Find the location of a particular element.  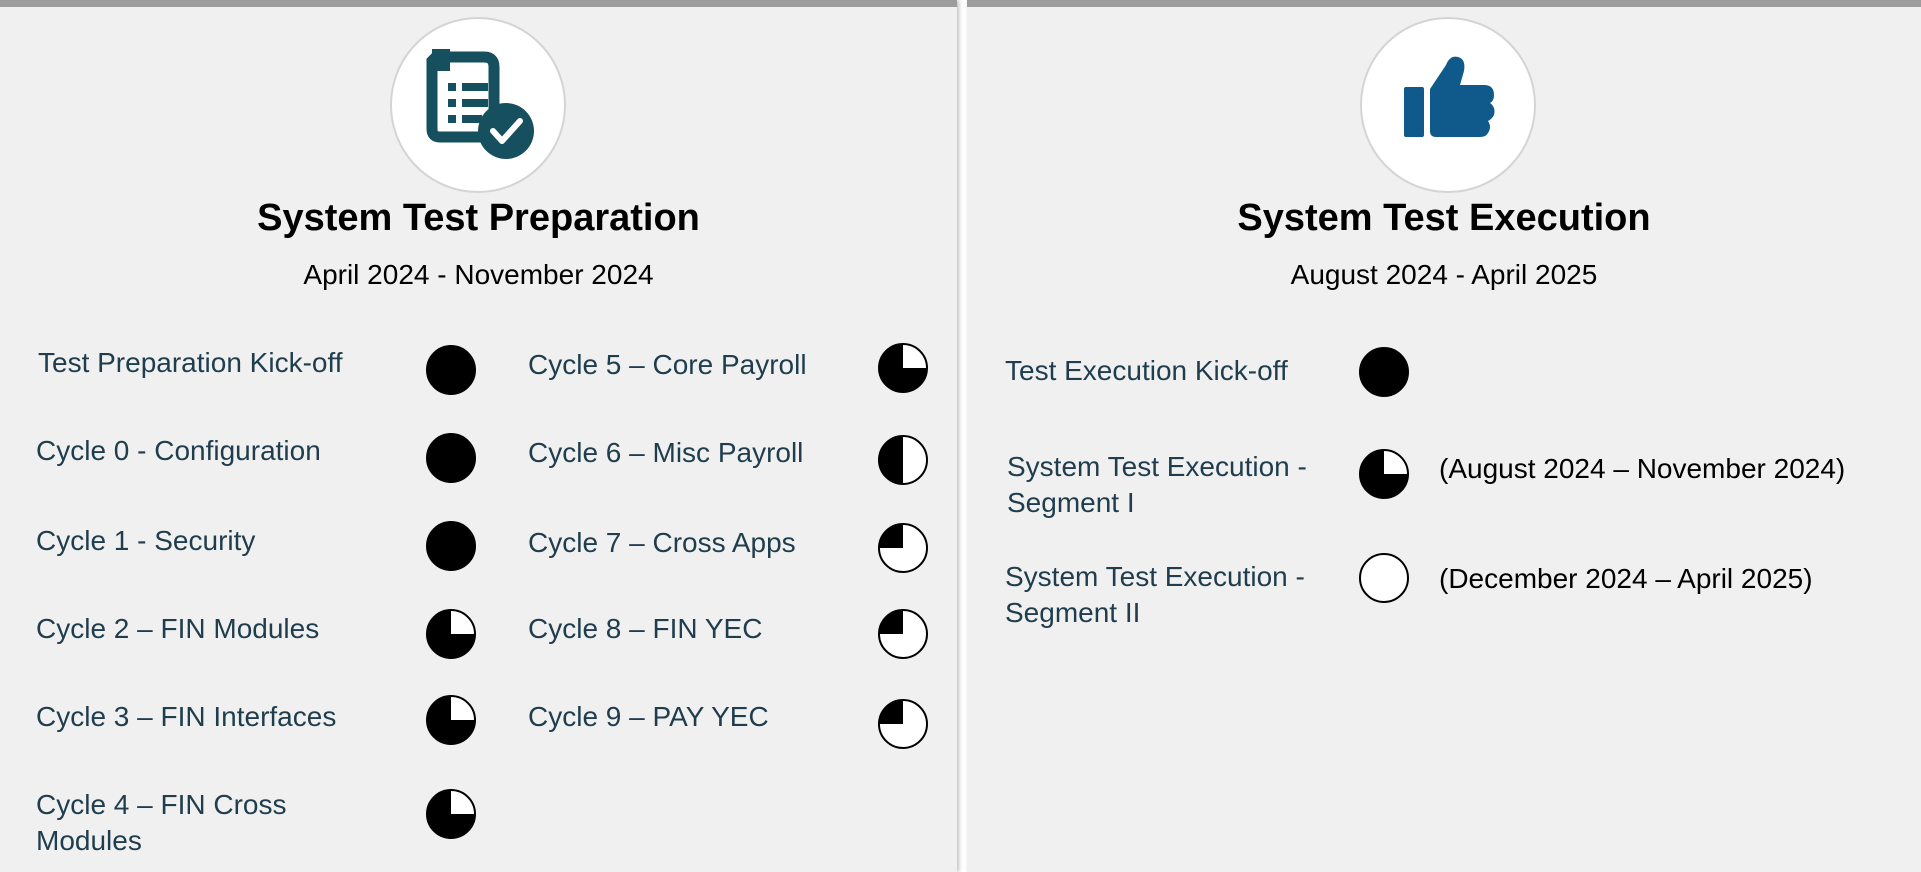

checklist-icon-badge is located at coordinates (478, 105).